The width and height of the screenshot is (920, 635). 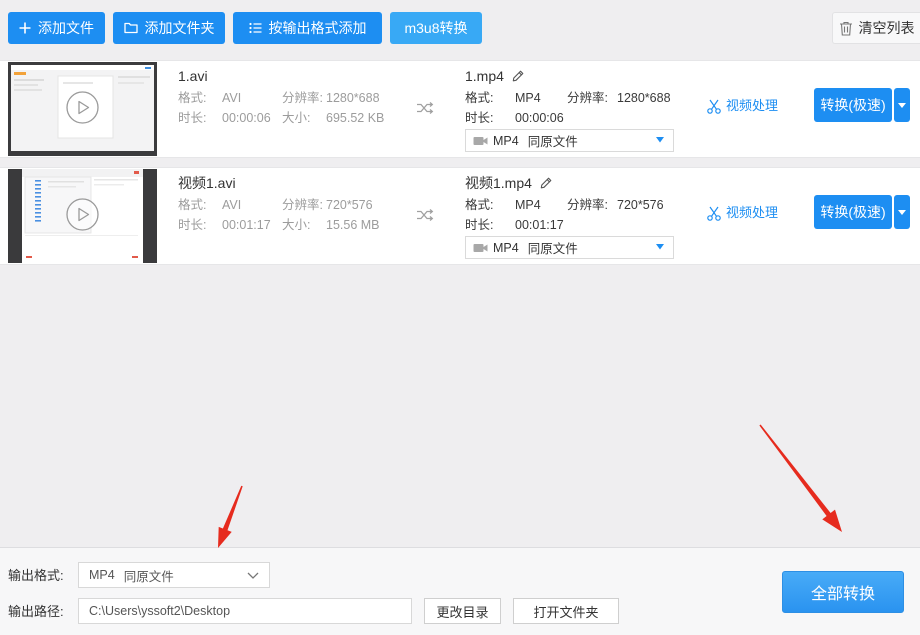 I want to click on m3u8-convert-button: m3u8转换, so click(x=436, y=28).